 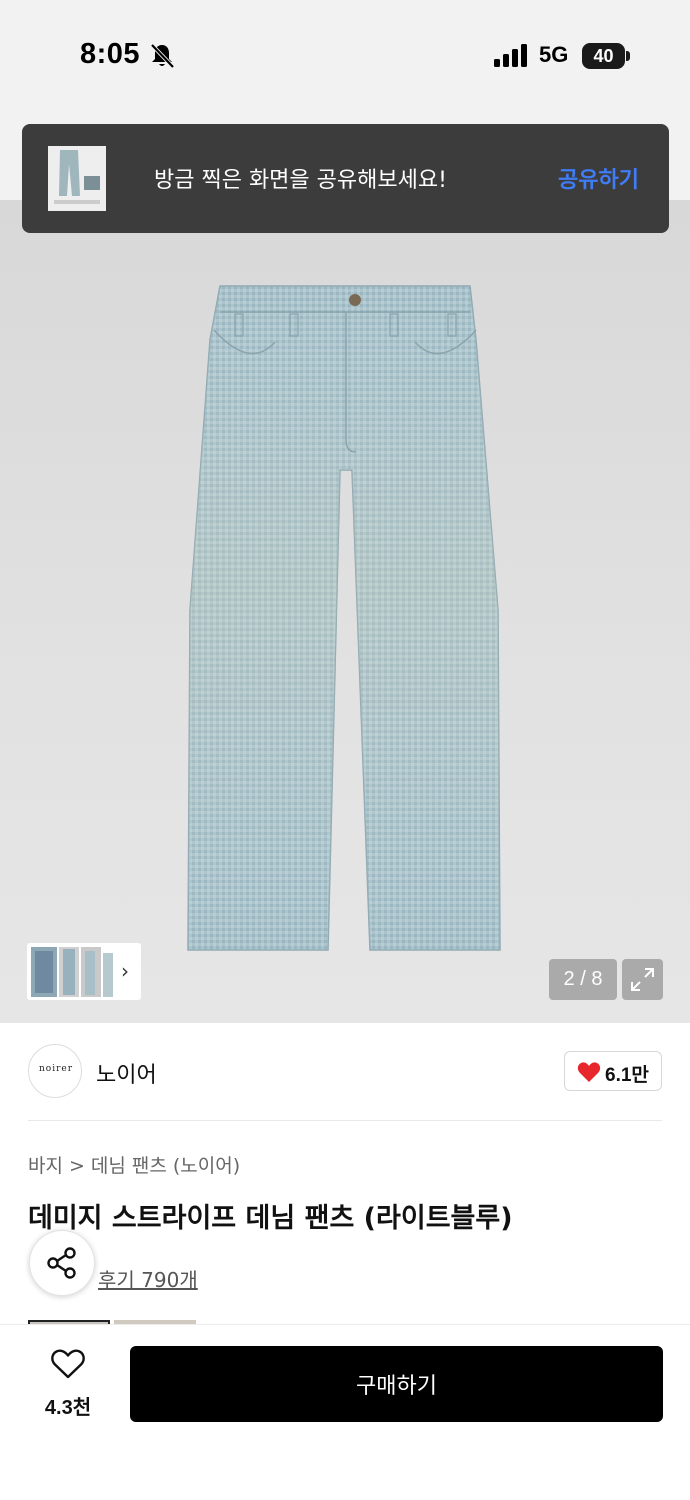 I want to click on signal-icon, so click(x=510, y=55).